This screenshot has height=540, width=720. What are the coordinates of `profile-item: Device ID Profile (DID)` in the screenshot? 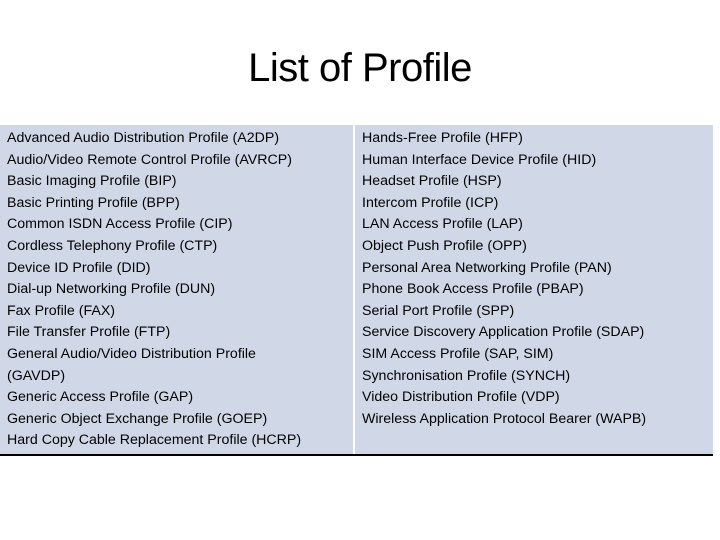 It's located at (79, 267).